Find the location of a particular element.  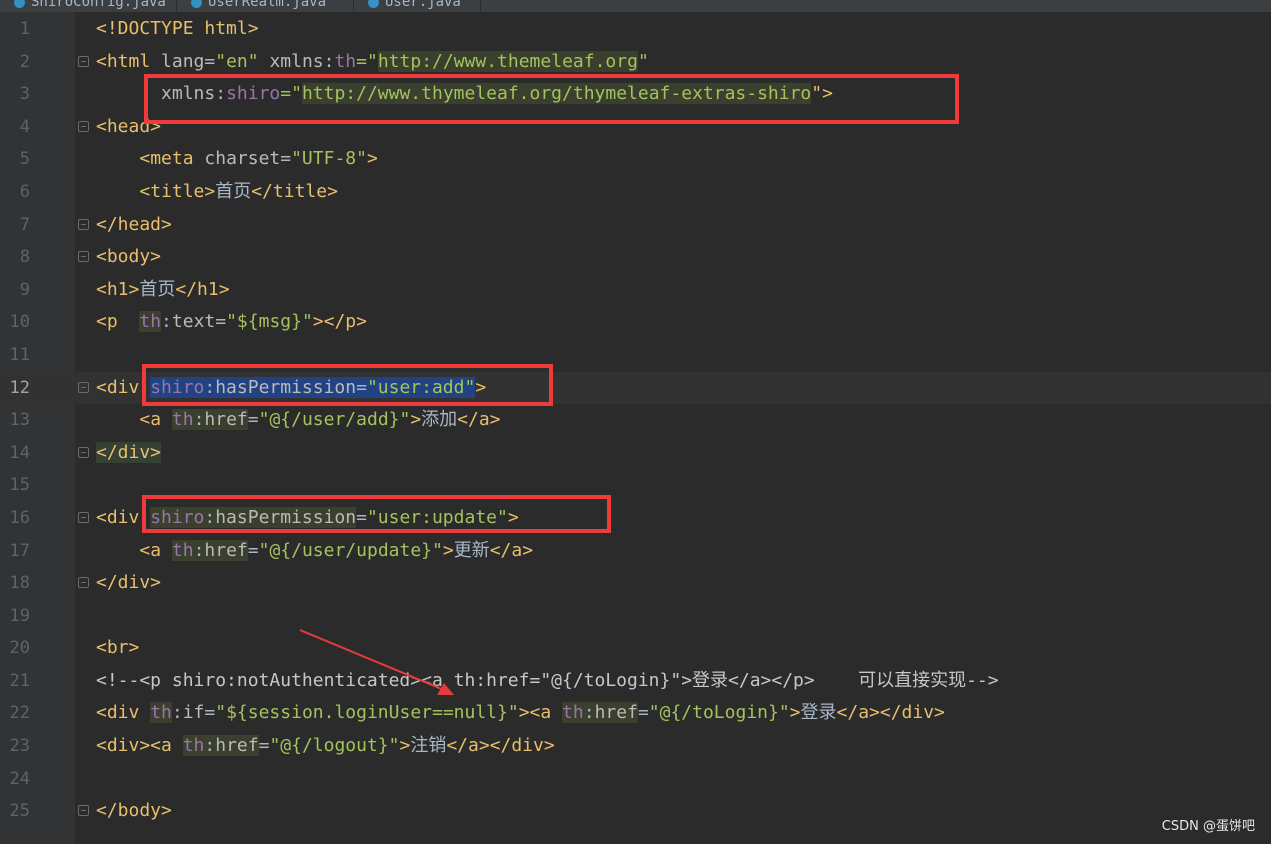

watermark-text: CSDN @蛋饼吧 is located at coordinates (1208, 826).